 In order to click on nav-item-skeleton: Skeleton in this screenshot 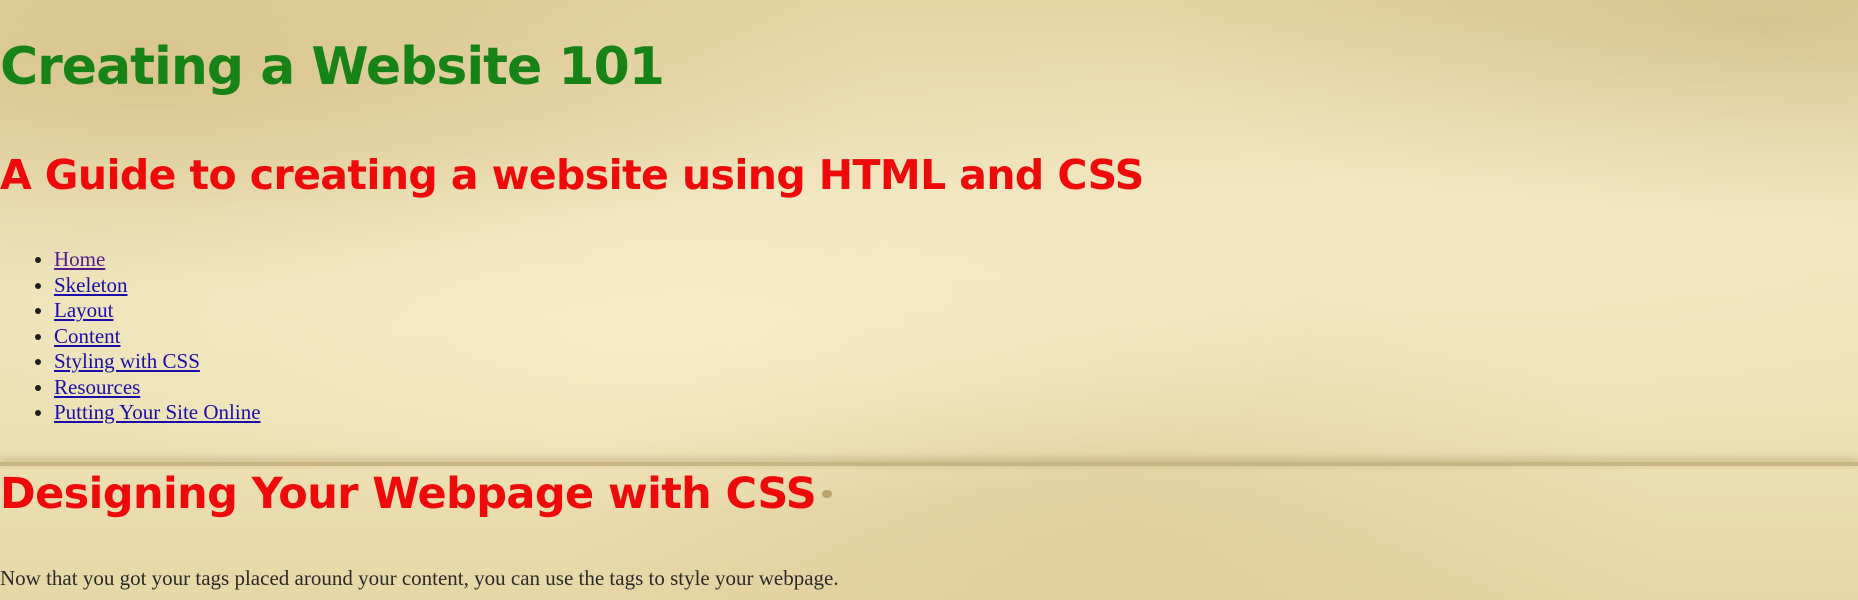, I will do `click(157, 286)`.